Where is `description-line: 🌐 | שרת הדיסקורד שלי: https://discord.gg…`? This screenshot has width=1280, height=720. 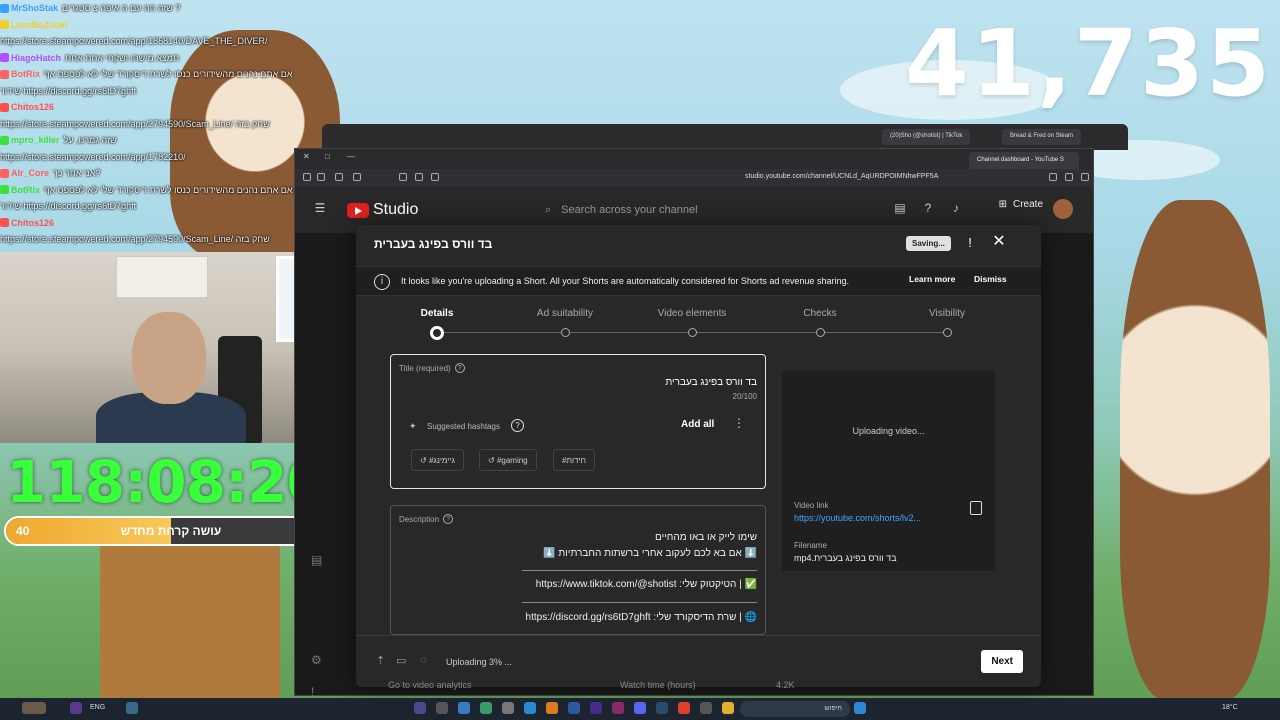 description-line: 🌐 | שרת הדיסקורד שלי: https://discord.gg… is located at coordinates (641, 617).